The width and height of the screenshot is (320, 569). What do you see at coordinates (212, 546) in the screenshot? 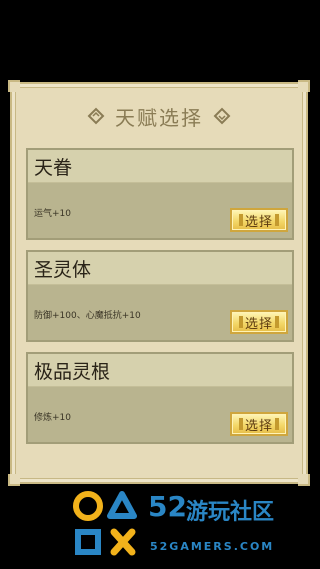
I see `watermark-url: 52GAMERS.COM` at bounding box center [212, 546].